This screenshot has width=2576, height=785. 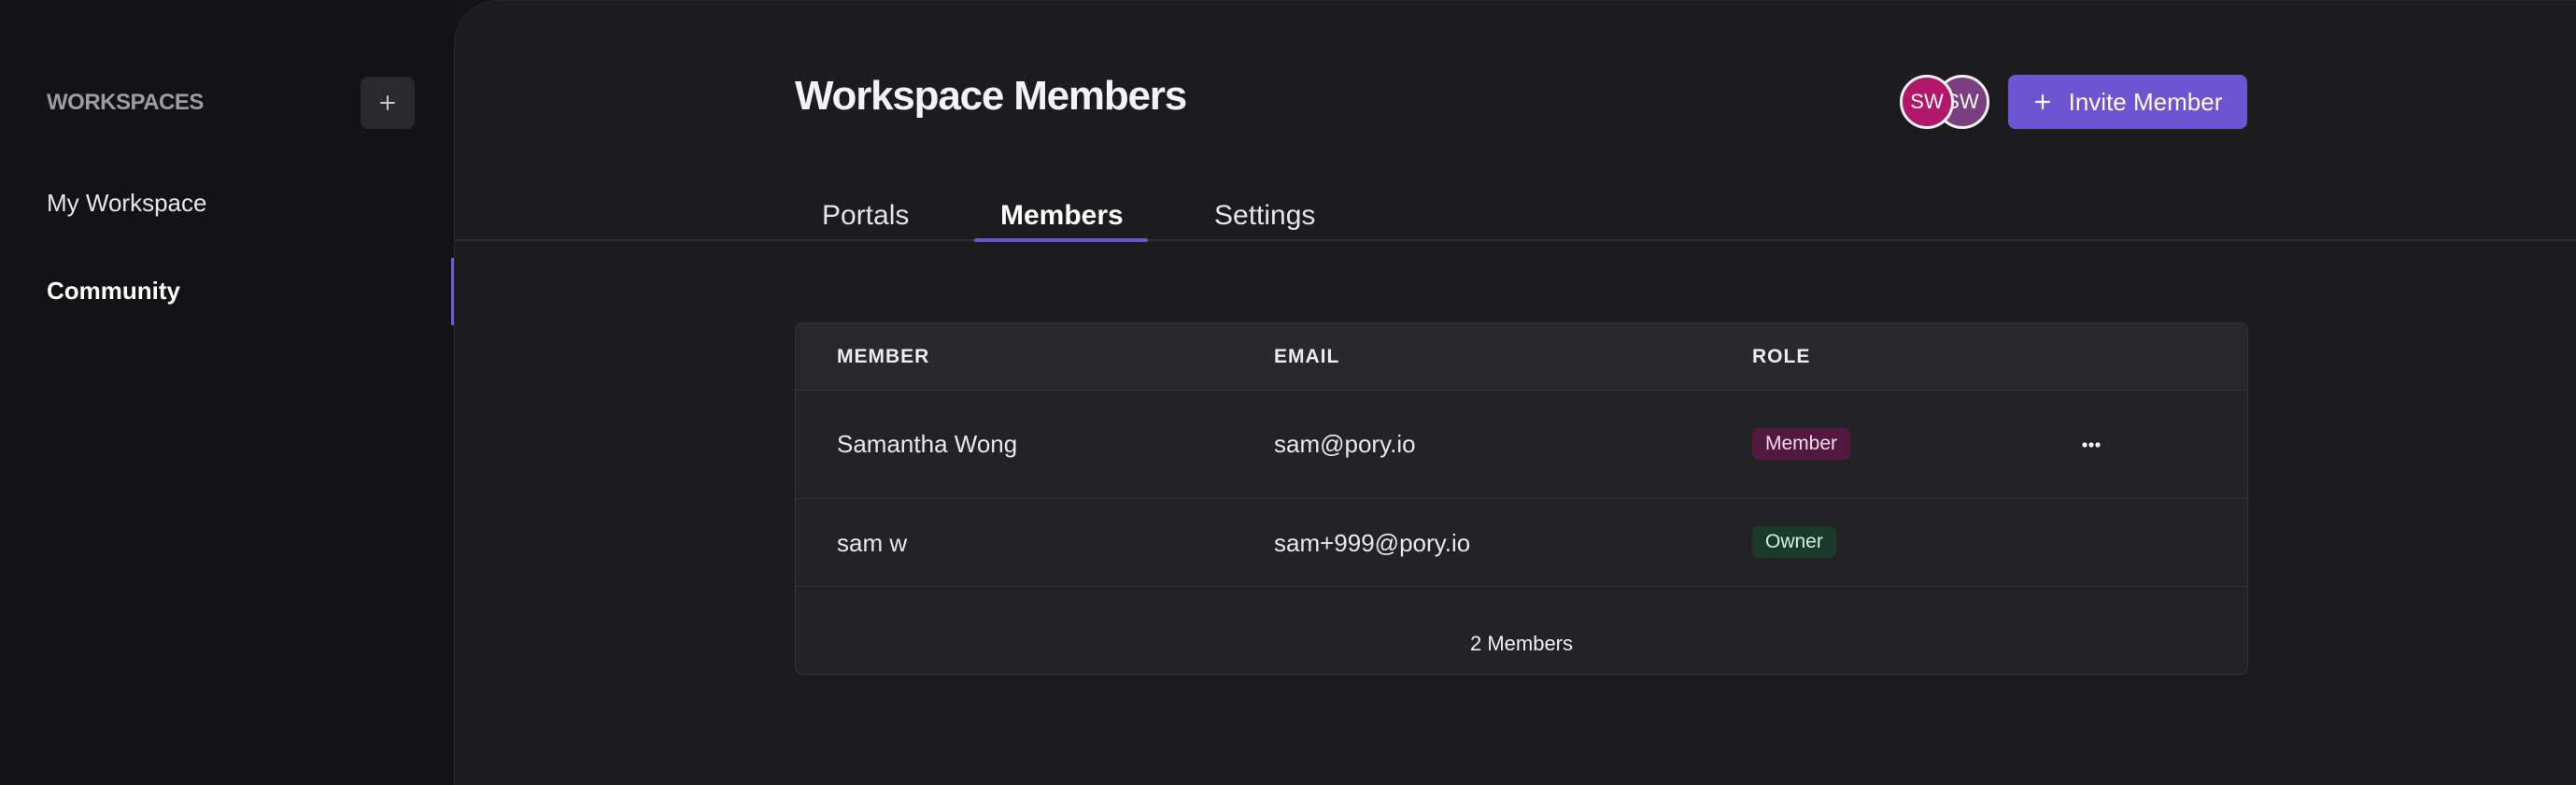 What do you see at coordinates (1345, 444) in the screenshot?
I see `member-email: sam@pory.io` at bounding box center [1345, 444].